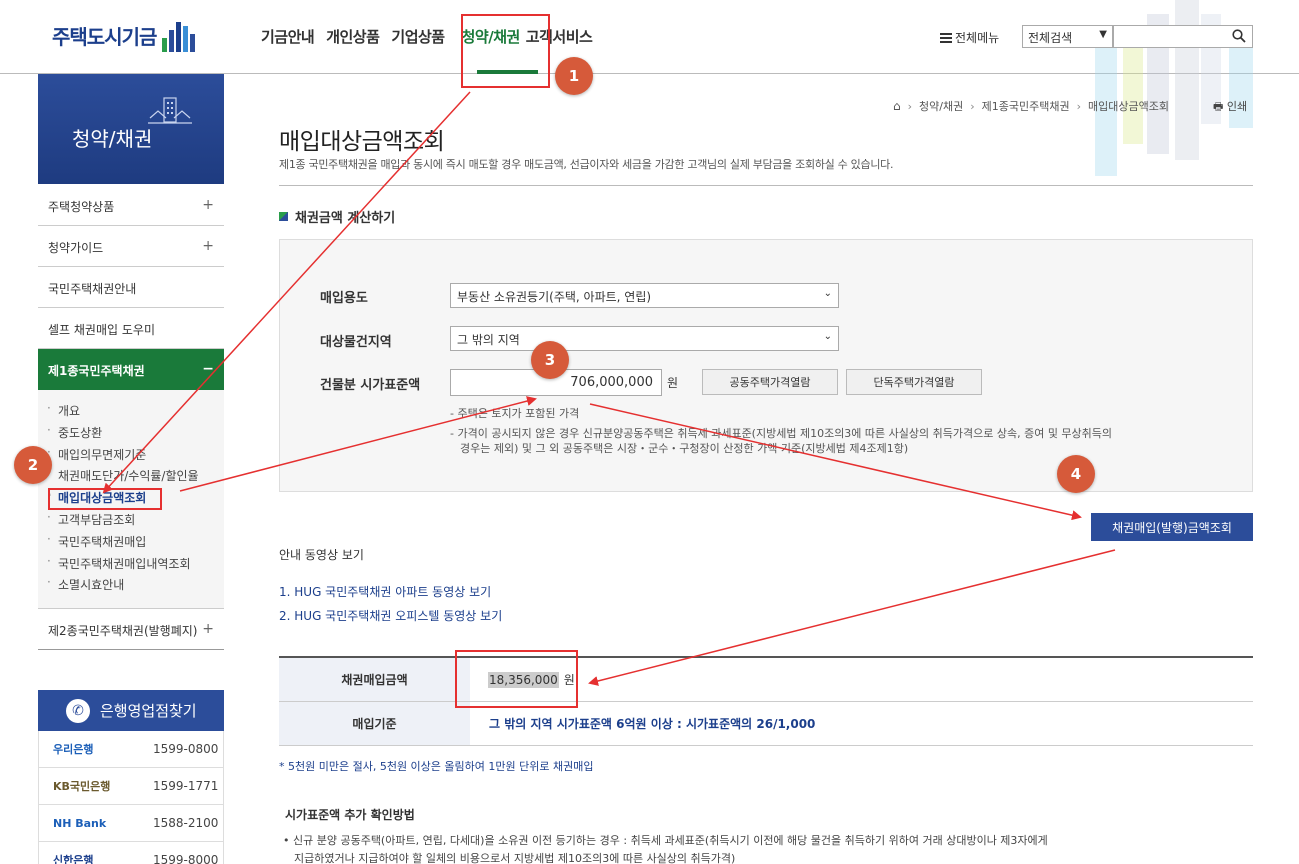  I want to click on video-section-title: 안내 동영상 보기, so click(321, 555).